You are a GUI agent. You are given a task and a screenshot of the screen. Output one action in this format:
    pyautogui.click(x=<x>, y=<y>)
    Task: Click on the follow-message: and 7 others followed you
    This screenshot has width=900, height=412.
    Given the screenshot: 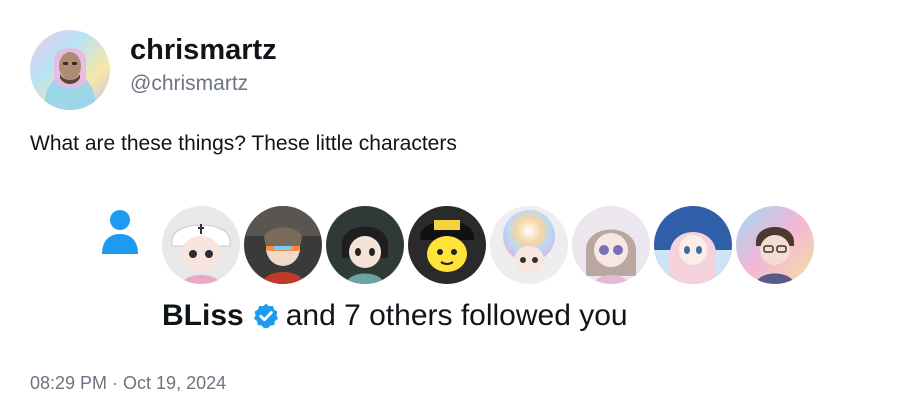 What is the action you would take?
    pyautogui.click(x=456, y=315)
    